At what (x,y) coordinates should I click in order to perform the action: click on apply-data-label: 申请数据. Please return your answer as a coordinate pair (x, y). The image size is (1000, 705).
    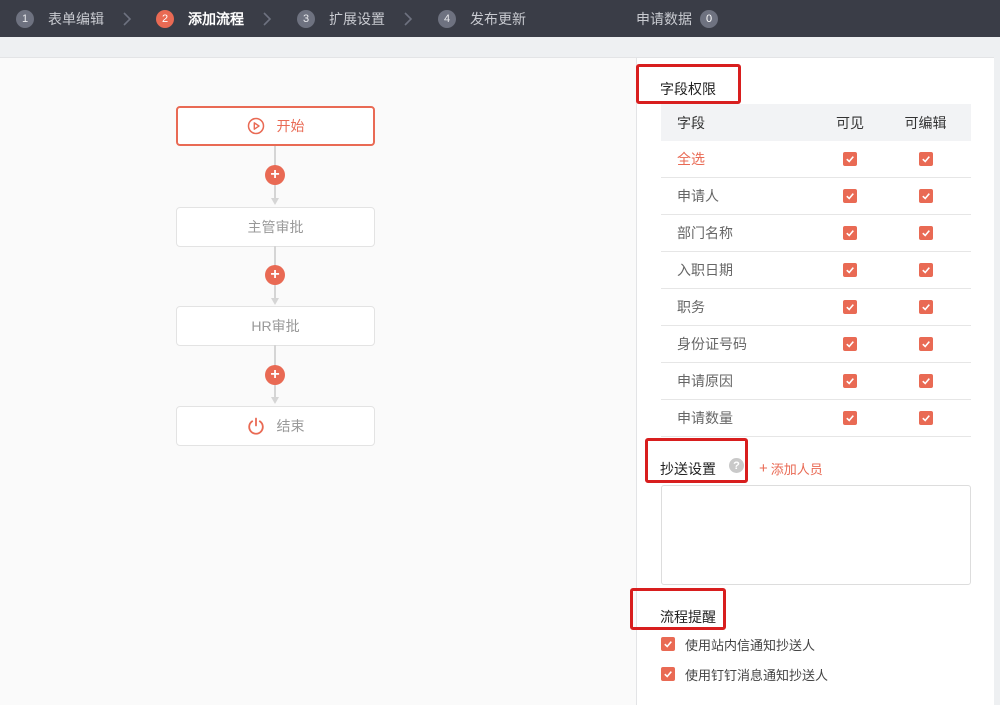
    Looking at the image, I should click on (664, 18).